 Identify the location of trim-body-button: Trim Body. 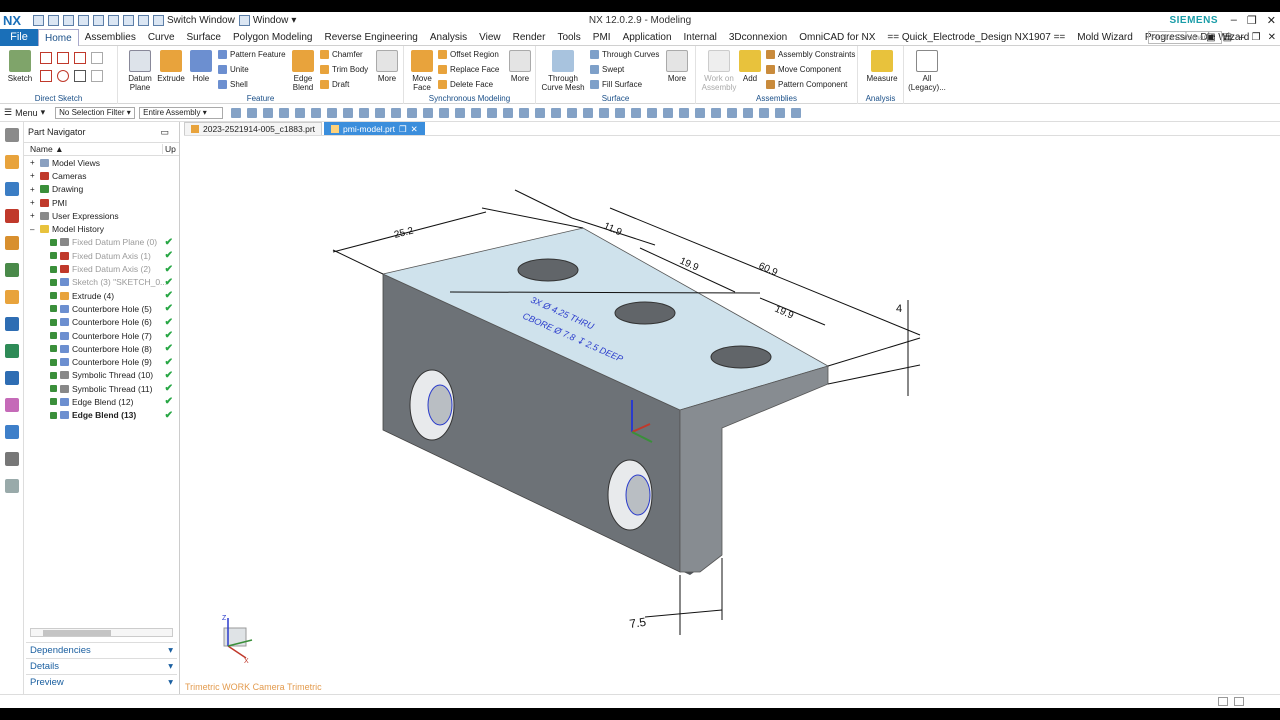
(344, 69).